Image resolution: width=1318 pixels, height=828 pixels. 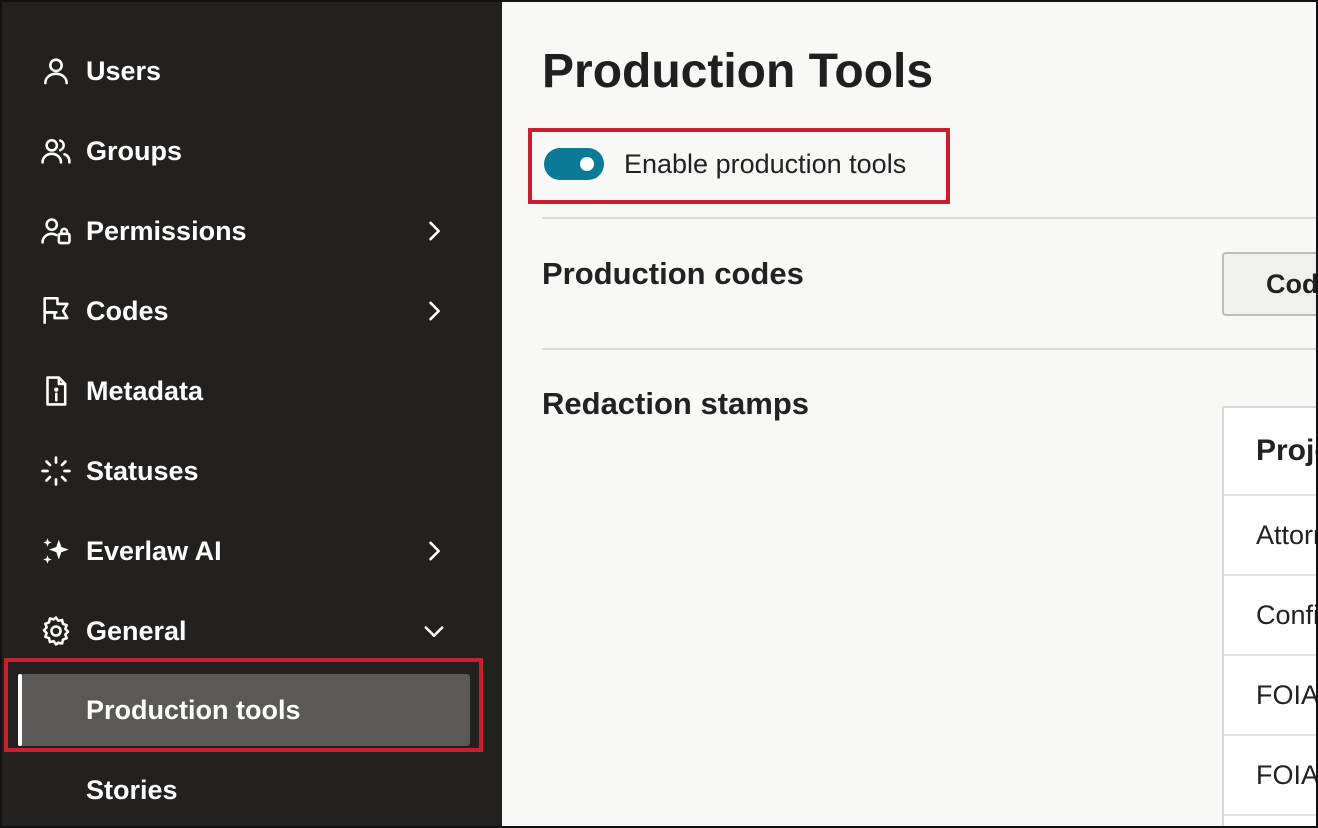 What do you see at coordinates (142, 470) in the screenshot?
I see `sidebar-item-label: Statuses` at bounding box center [142, 470].